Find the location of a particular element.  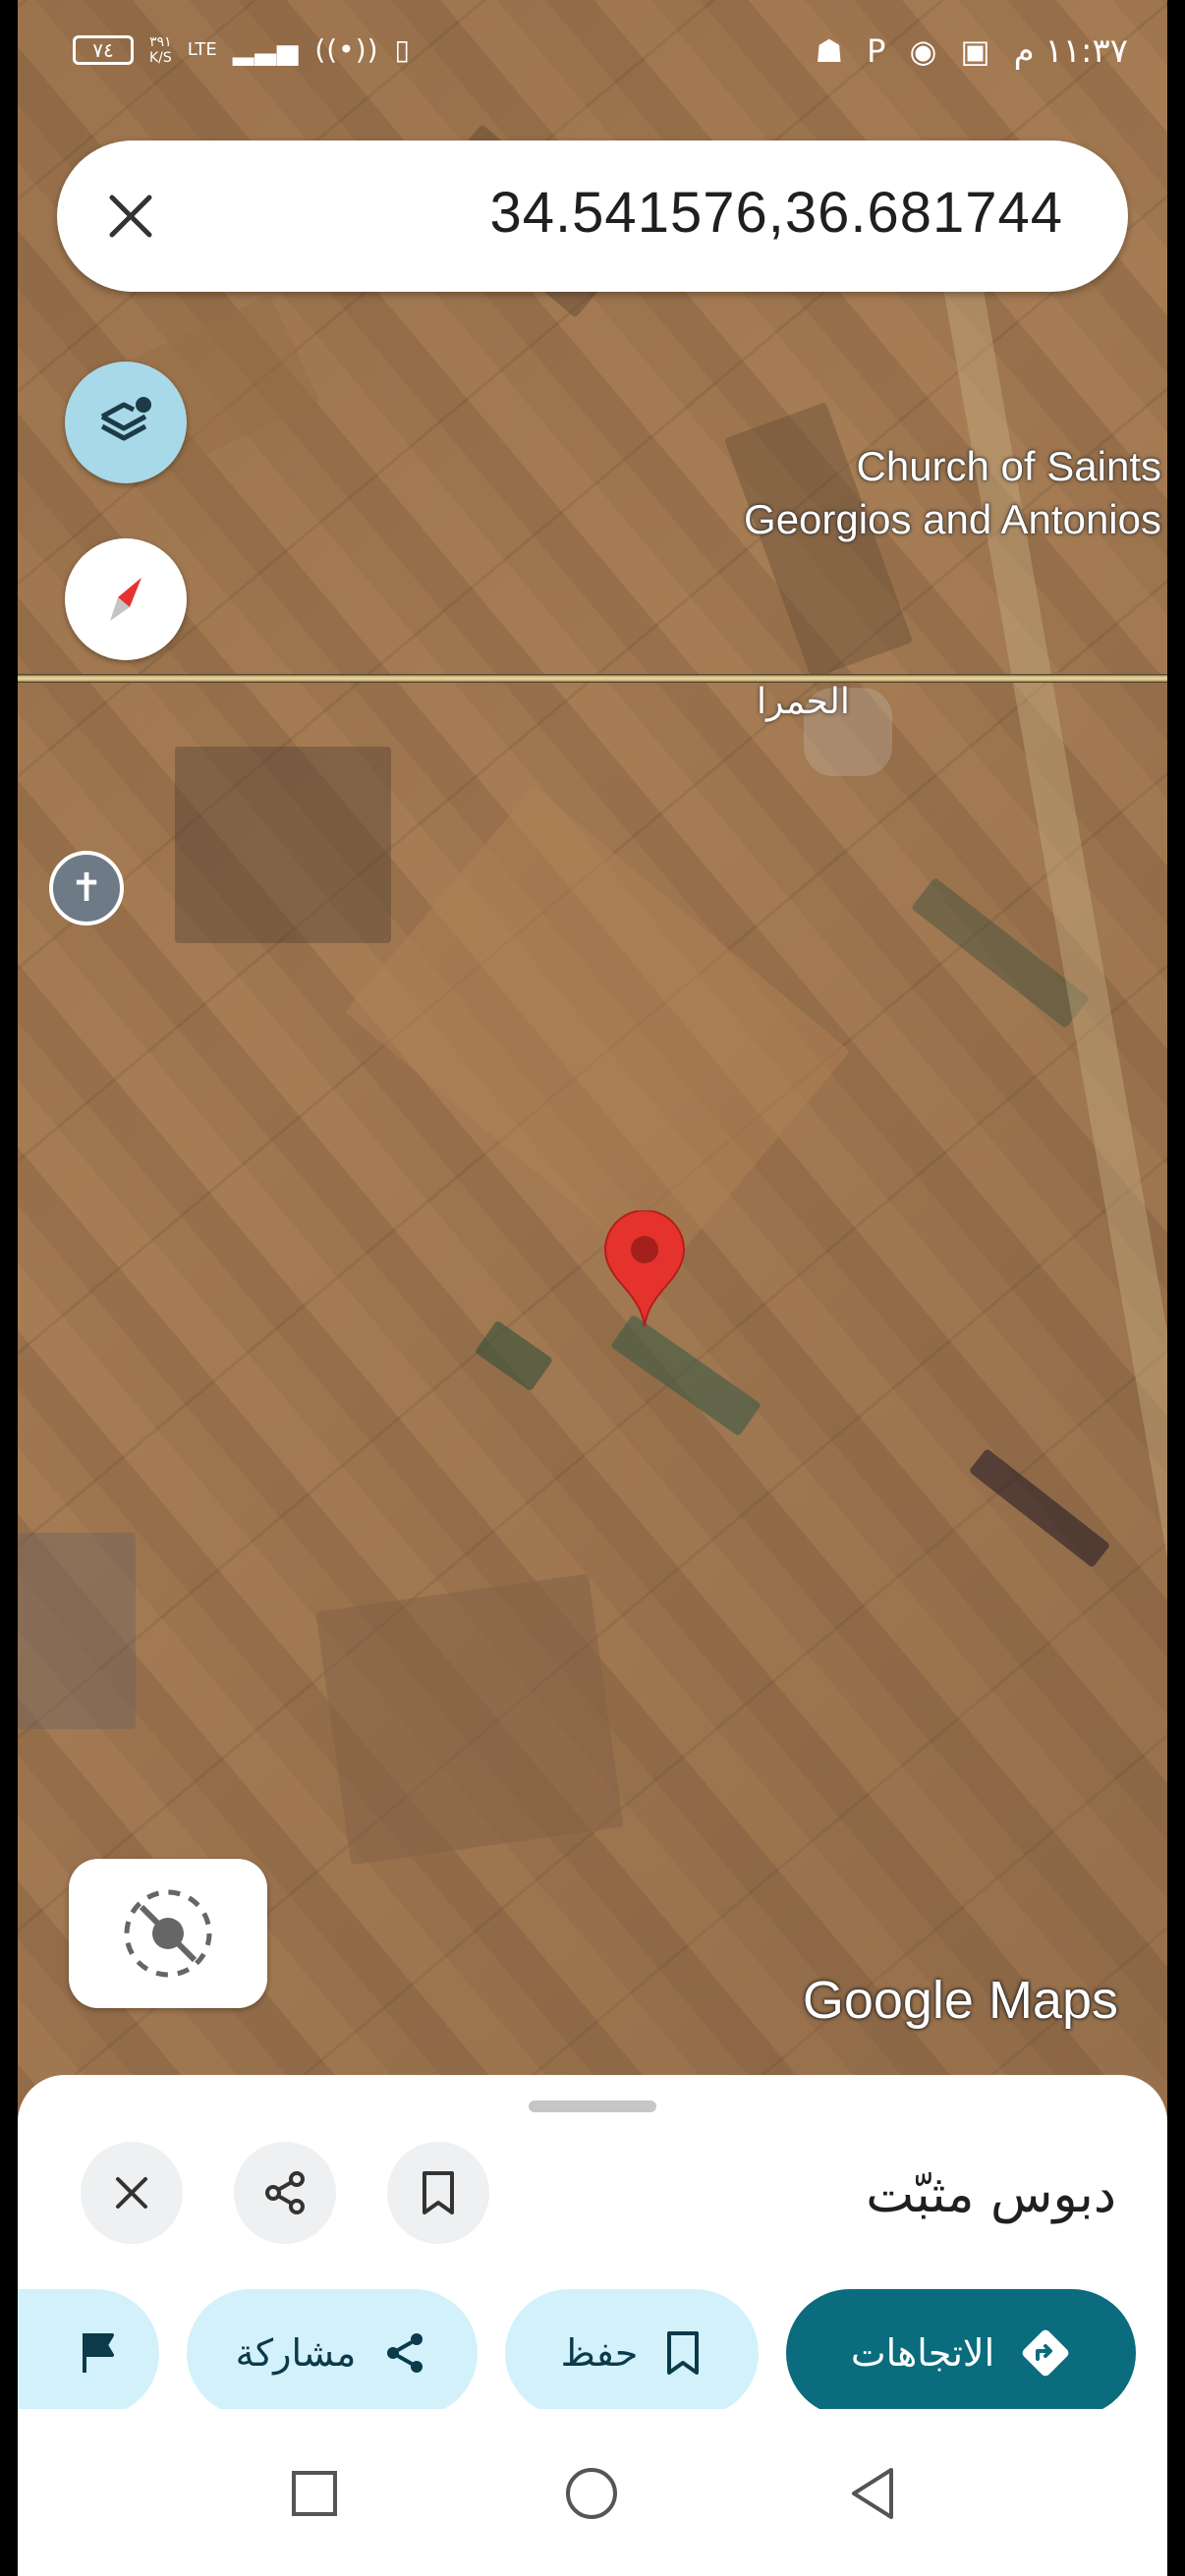

messenger-icon: ◉ is located at coordinates (923, 51).